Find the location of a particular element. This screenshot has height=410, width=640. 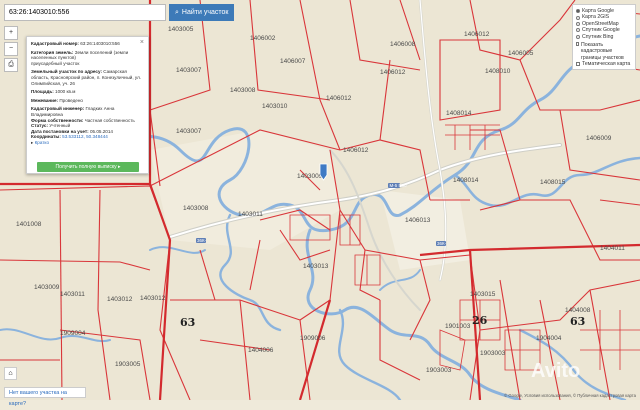

get-extract-button: Получить полную выписку ▸ is located at coordinates (88, 167).